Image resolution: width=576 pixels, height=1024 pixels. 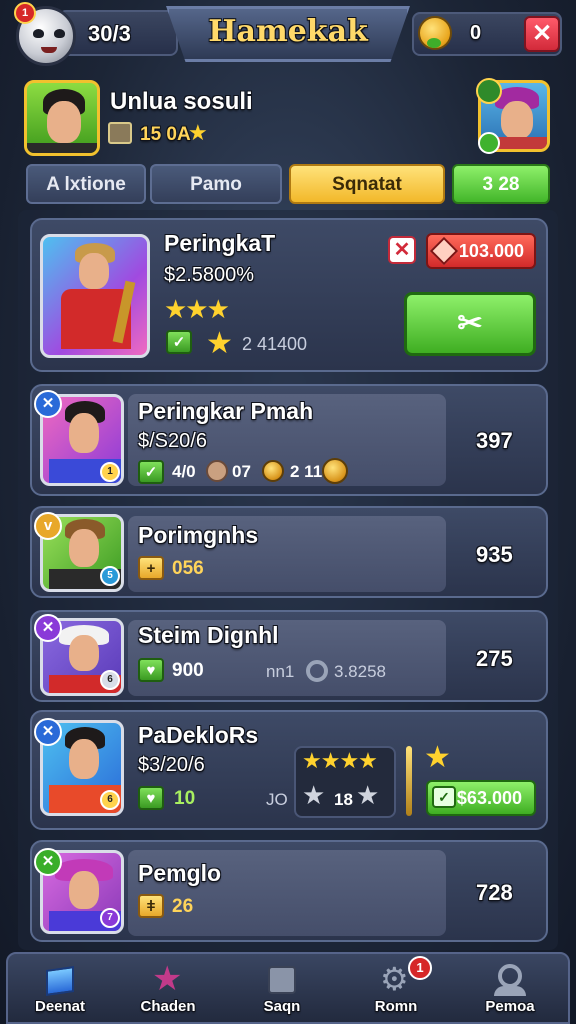 What do you see at coordinates (180, 873) in the screenshot?
I see `player-name: Pemglo` at bounding box center [180, 873].